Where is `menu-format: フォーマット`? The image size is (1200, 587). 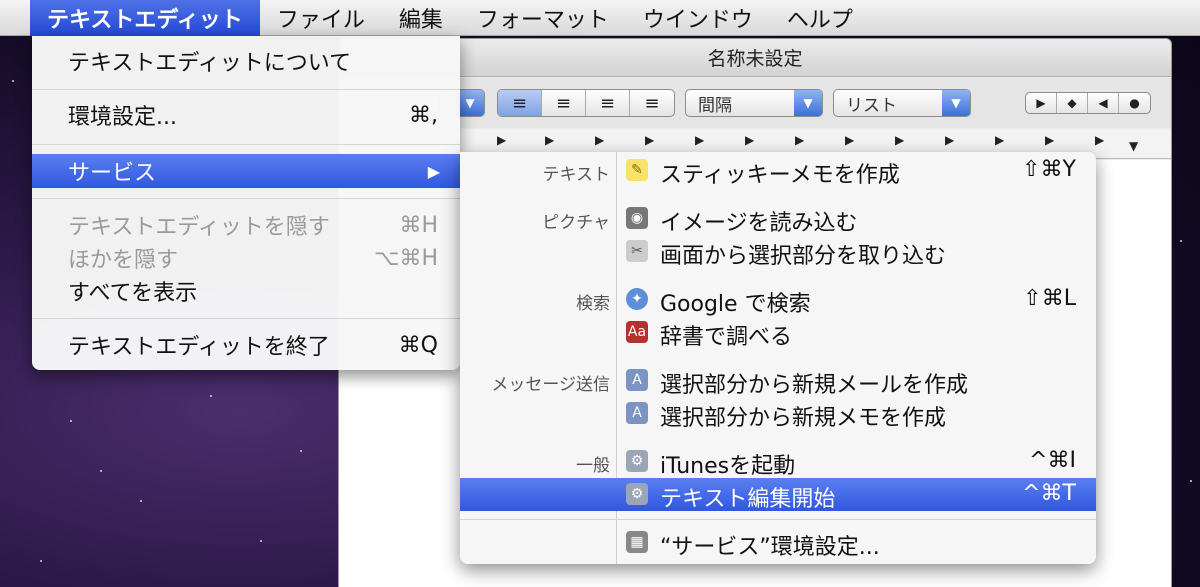
menu-format: フォーマット is located at coordinates (543, 18).